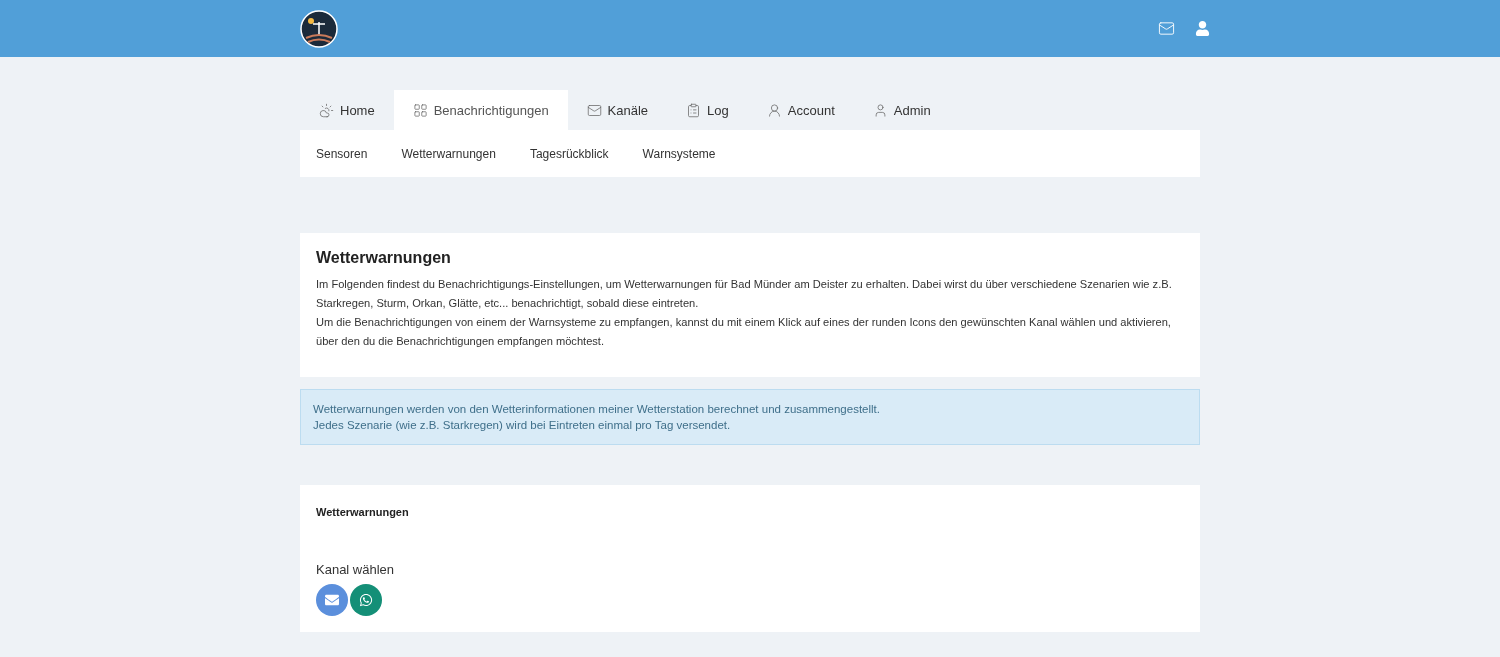 The height and width of the screenshot is (657, 1500). Describe the element at coordinates (480, 110) in the screenshot. I see `nav-tab: Benachrichtigungen` at that location.